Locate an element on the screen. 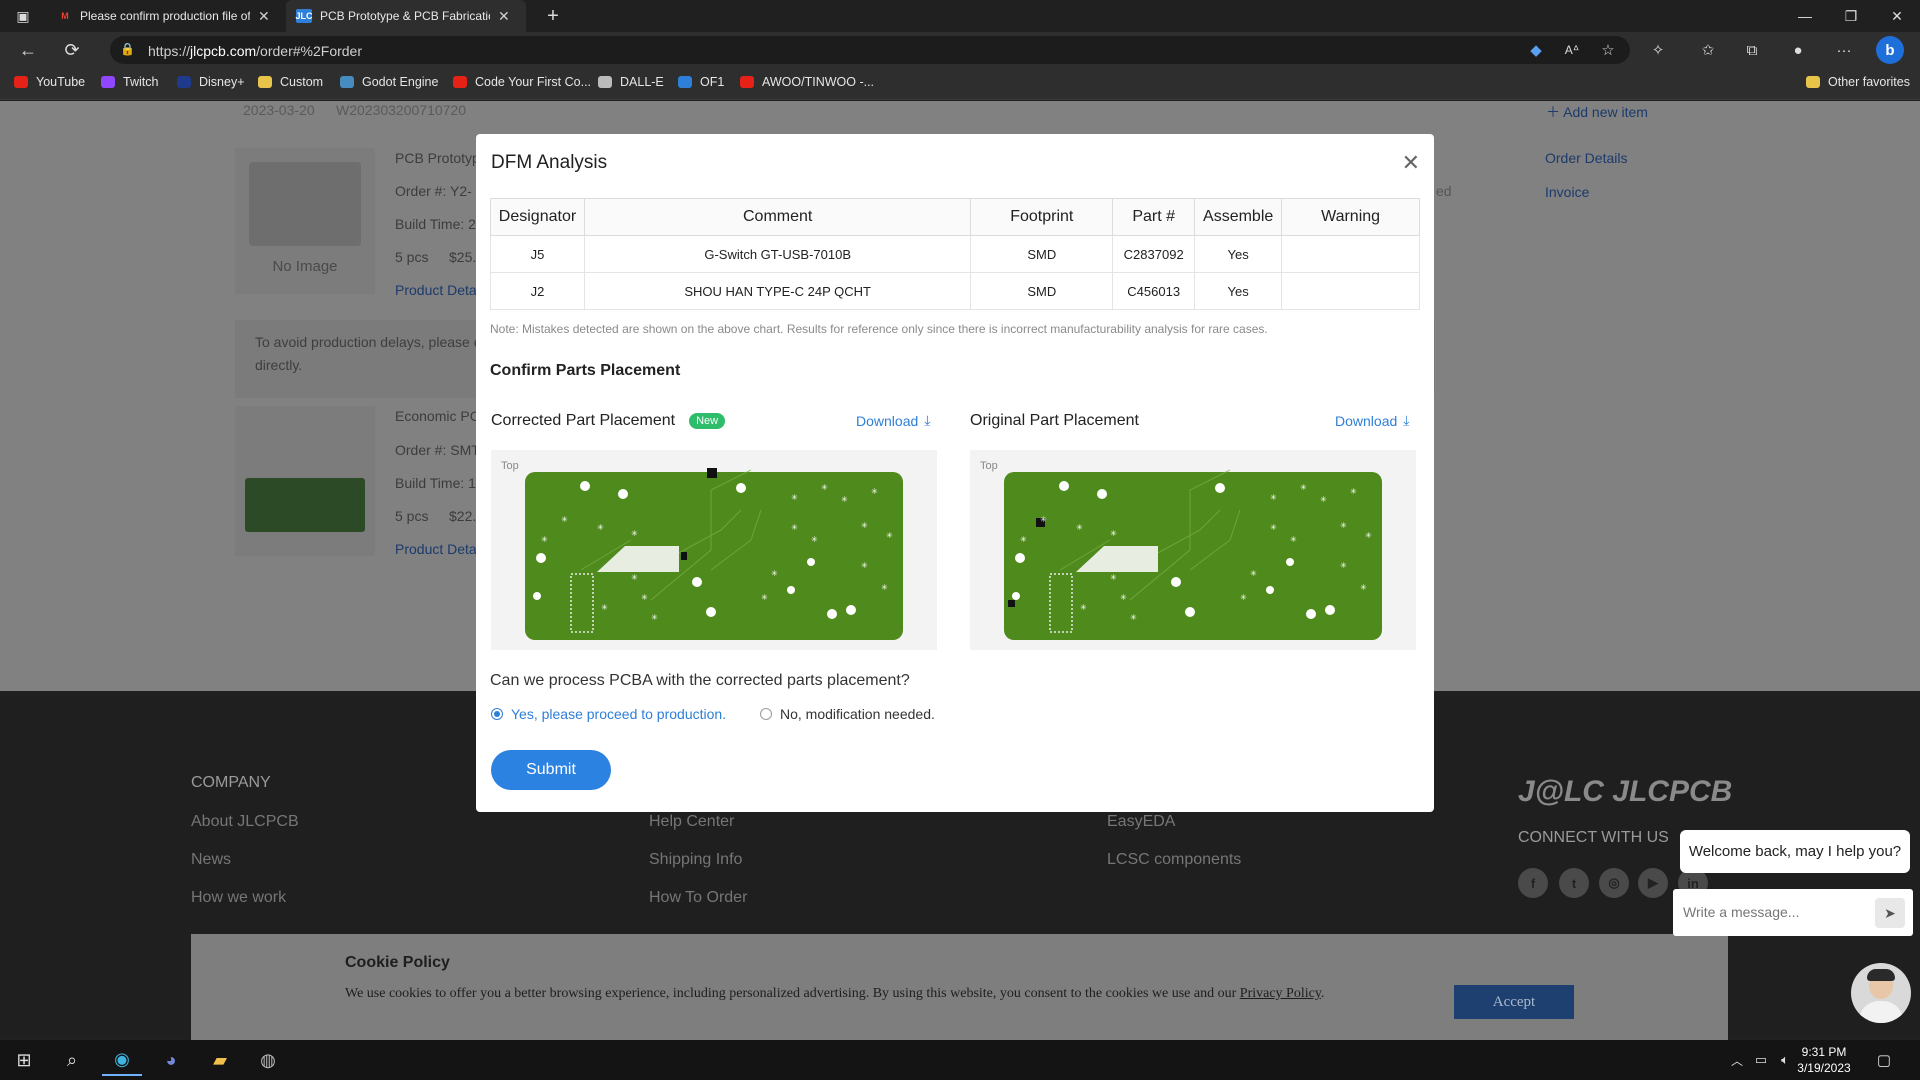  discord-icon: ◕ is located at coordinates (171, 1060).